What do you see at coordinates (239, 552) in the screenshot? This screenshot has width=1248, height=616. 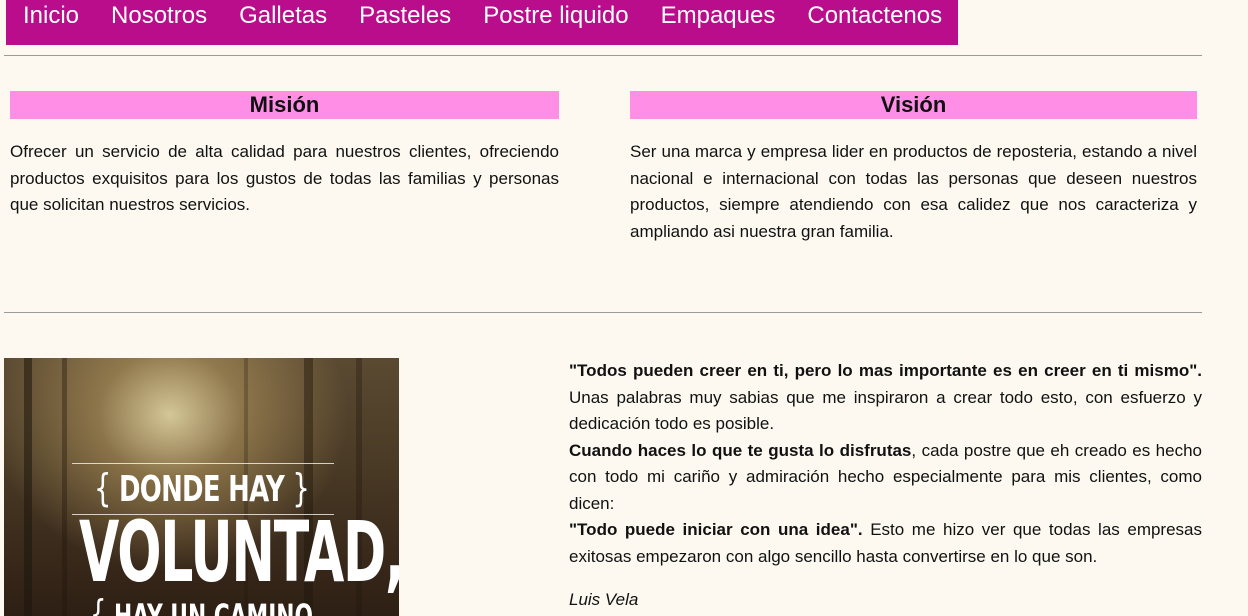 I see `poster-line-2: VOLUNTAD,` at bounding box center [239, 552].